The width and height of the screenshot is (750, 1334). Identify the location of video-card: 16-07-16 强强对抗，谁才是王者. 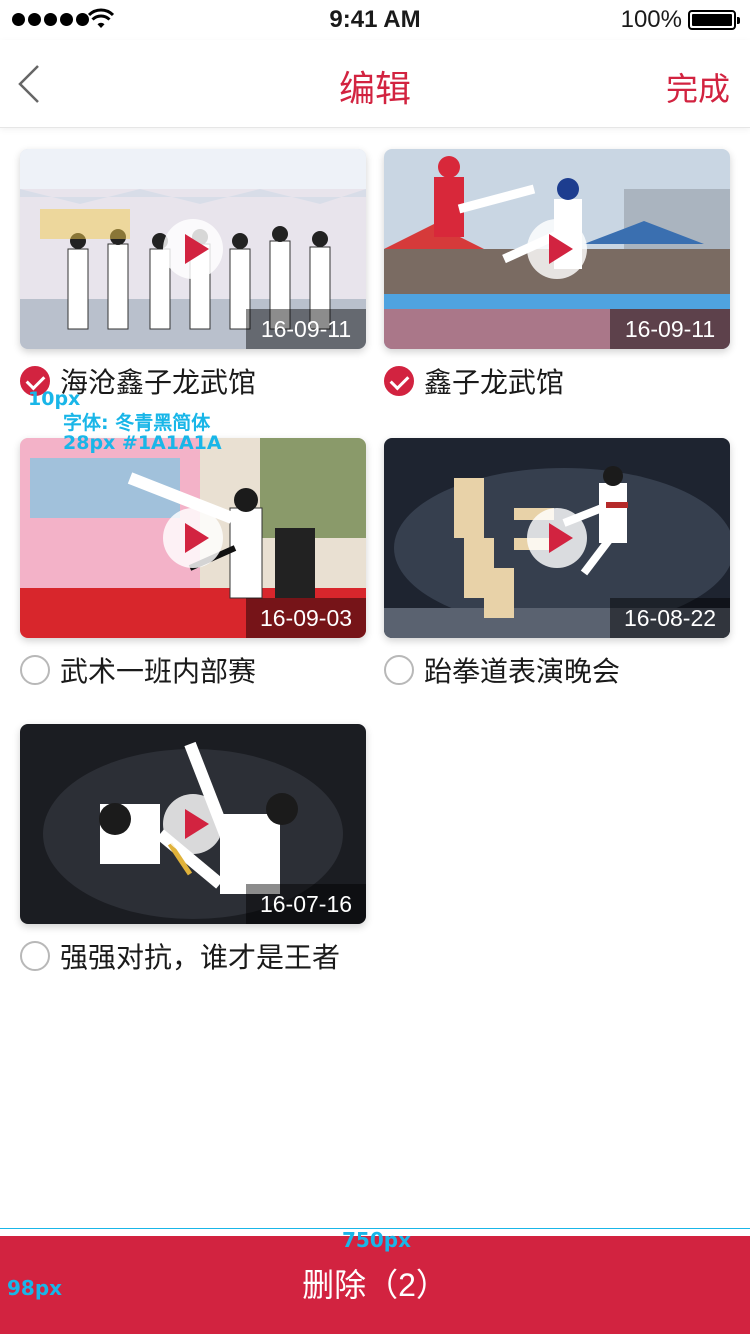
(193, 848).